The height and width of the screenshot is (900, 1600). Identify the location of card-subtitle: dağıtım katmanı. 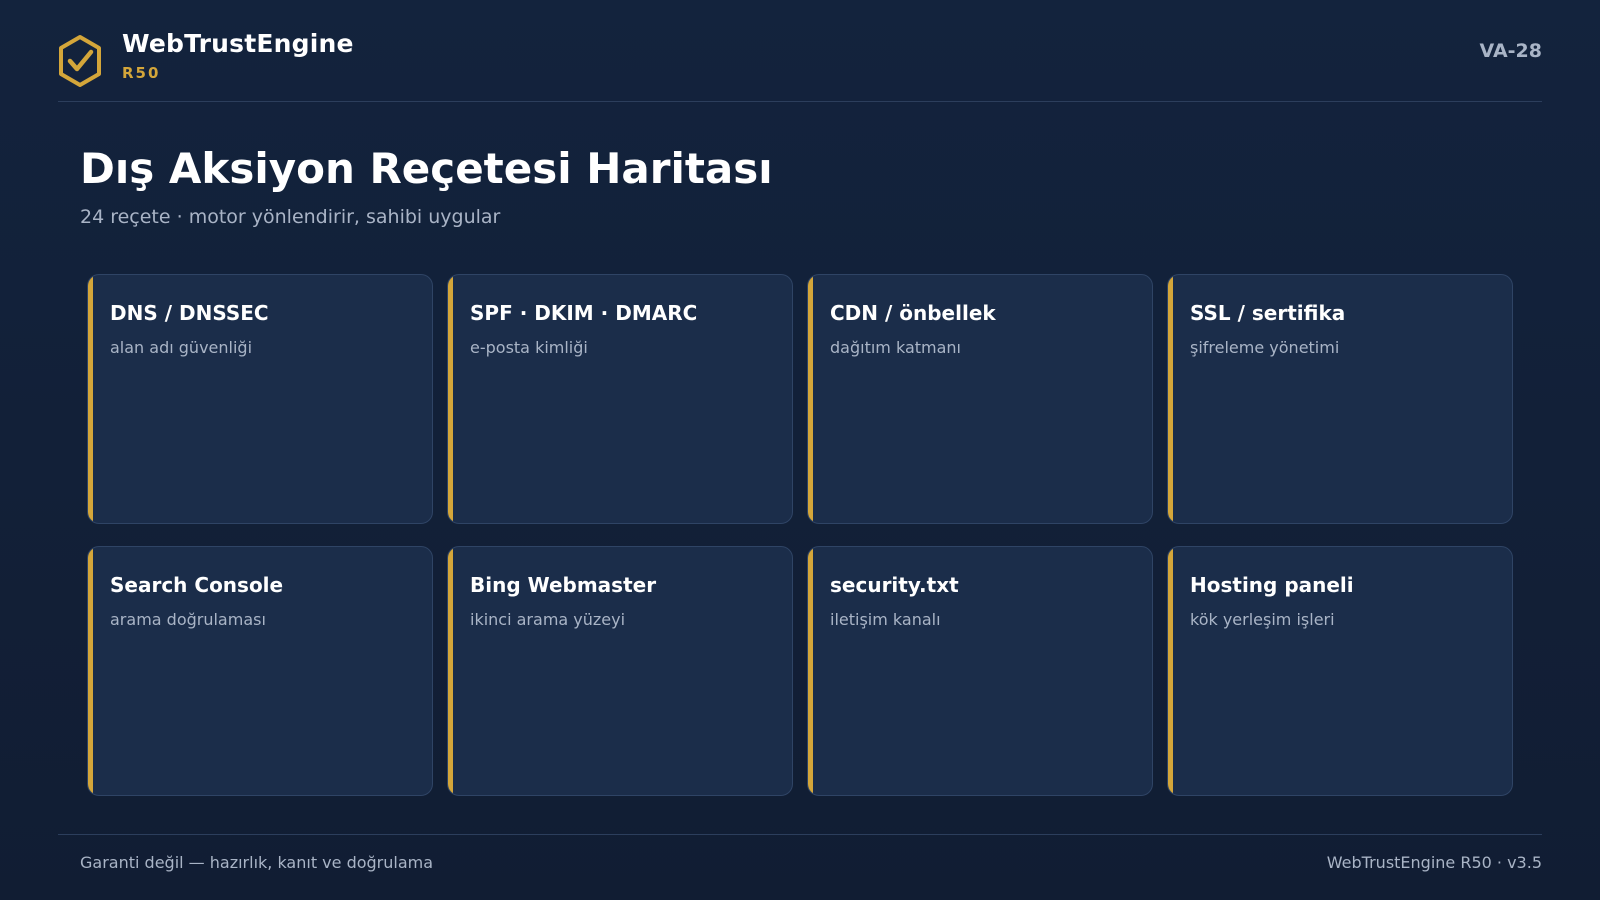
(895, 347).